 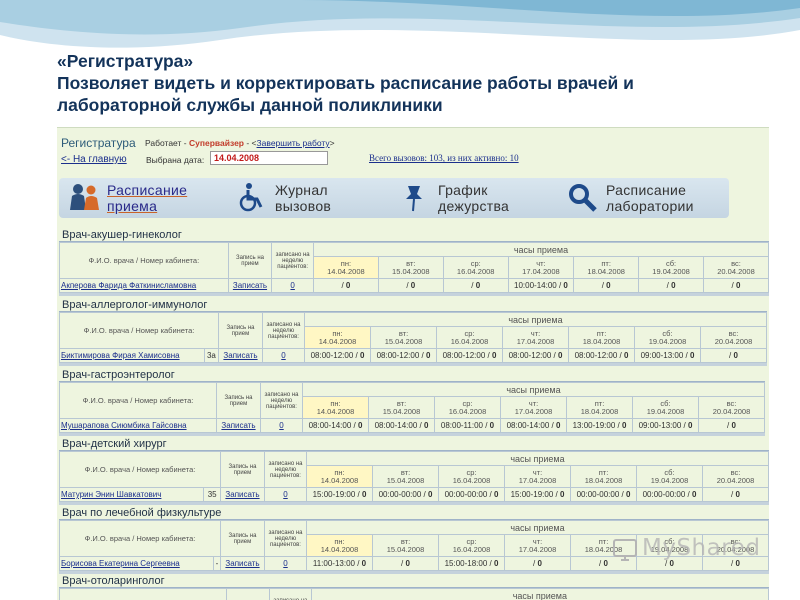 I want to click on room-number: 3а, so click(x=211, y=355).